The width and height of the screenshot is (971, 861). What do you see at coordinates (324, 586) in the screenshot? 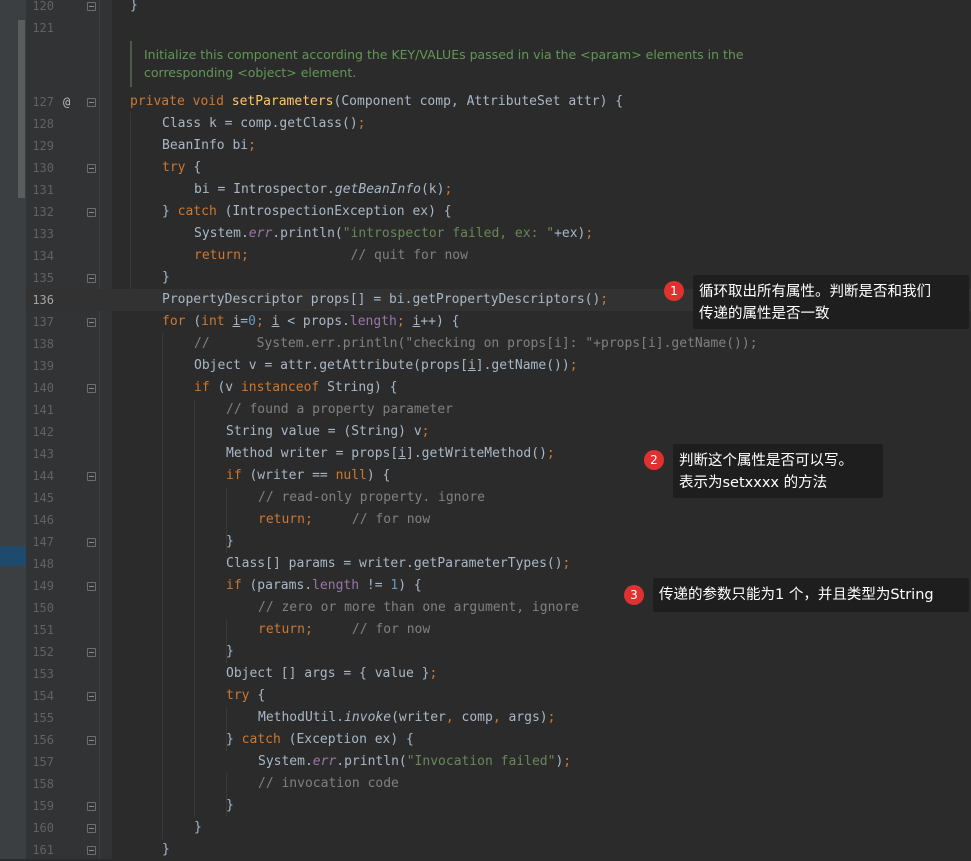
I see `code-line: if (params.length != 1) {` at bounding box center [324, 586].